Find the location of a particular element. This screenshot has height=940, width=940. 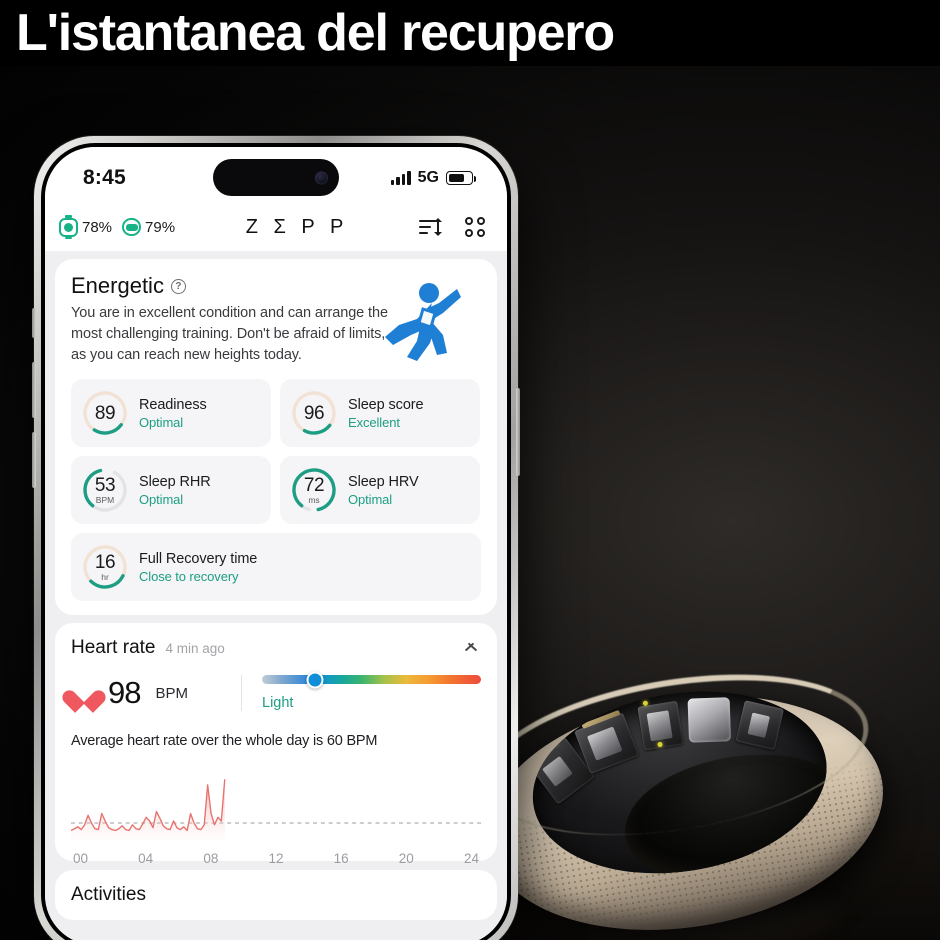

sleep-score-gauge: 96 is located at coordinates (314, 413).